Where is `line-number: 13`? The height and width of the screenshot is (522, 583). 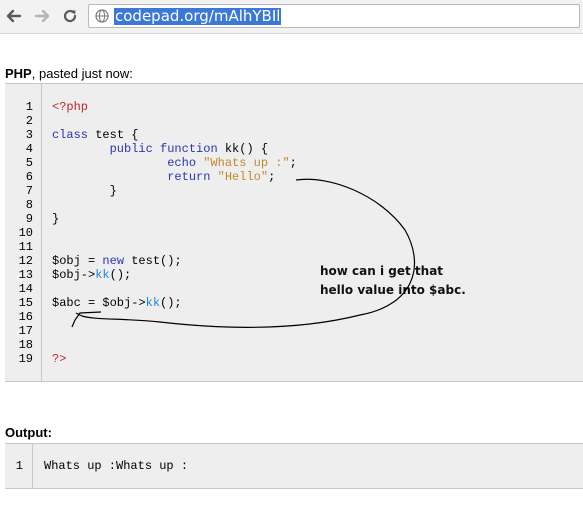
line-number: 13 is located at coordinates (25, 275).